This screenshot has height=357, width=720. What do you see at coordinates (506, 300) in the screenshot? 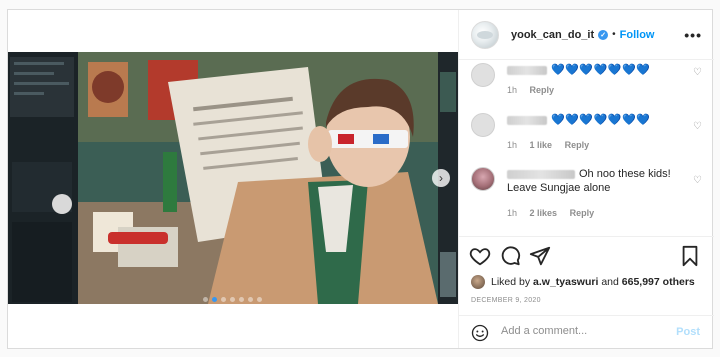
I see `post-date: DECEMBER 9, 2020` at bounding box center [506, 300].